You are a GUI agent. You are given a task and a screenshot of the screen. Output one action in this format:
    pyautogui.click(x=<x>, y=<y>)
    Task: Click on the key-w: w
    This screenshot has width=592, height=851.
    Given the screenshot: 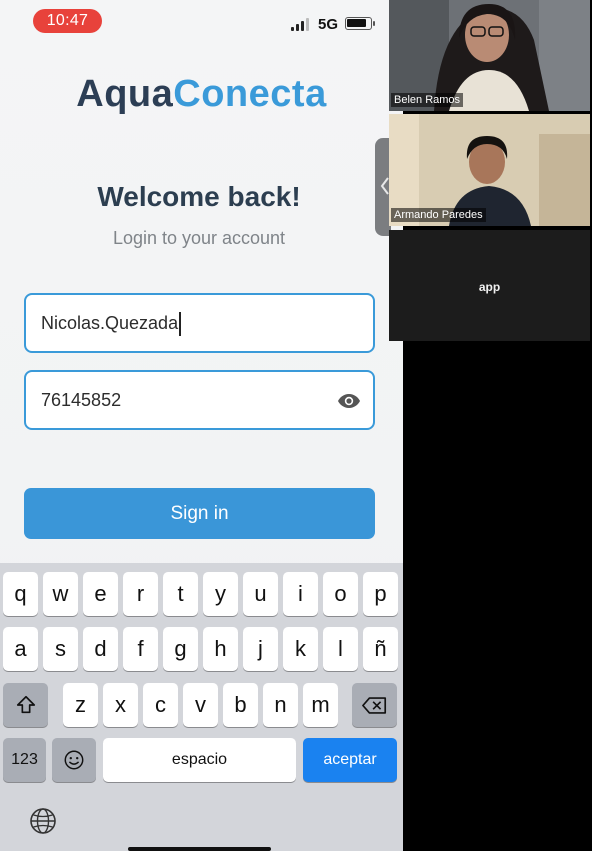 What is the action you would take?
    pyautogui.click(x=60, y=594)
    